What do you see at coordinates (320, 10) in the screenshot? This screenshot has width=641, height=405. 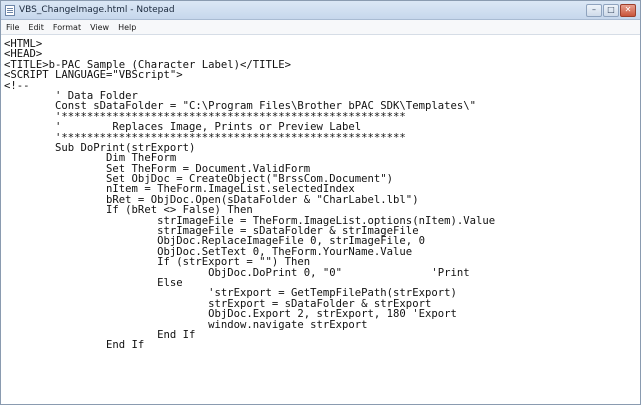 I see `title-bar: VBS_ChangeImage.html - Notepad – □ ✕` at bounding box center [320, 10].